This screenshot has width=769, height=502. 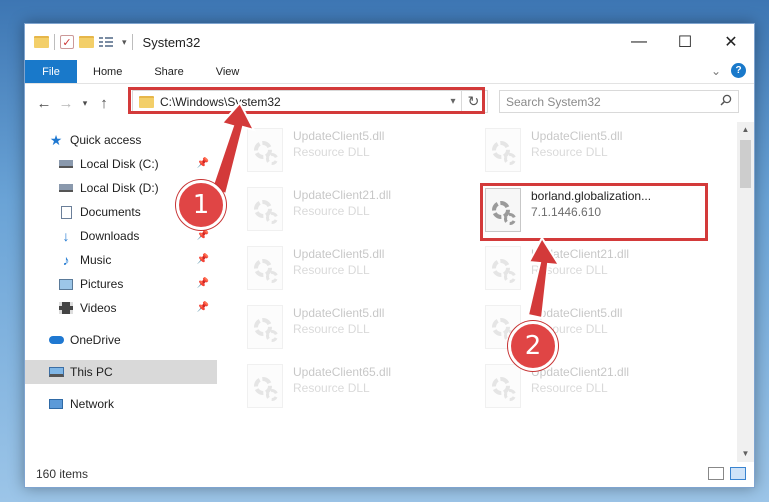 What do you see at coordinates (533, 346) in the screenshot?
I see `step-badge-2: 2` at bounding box center [533, 346].